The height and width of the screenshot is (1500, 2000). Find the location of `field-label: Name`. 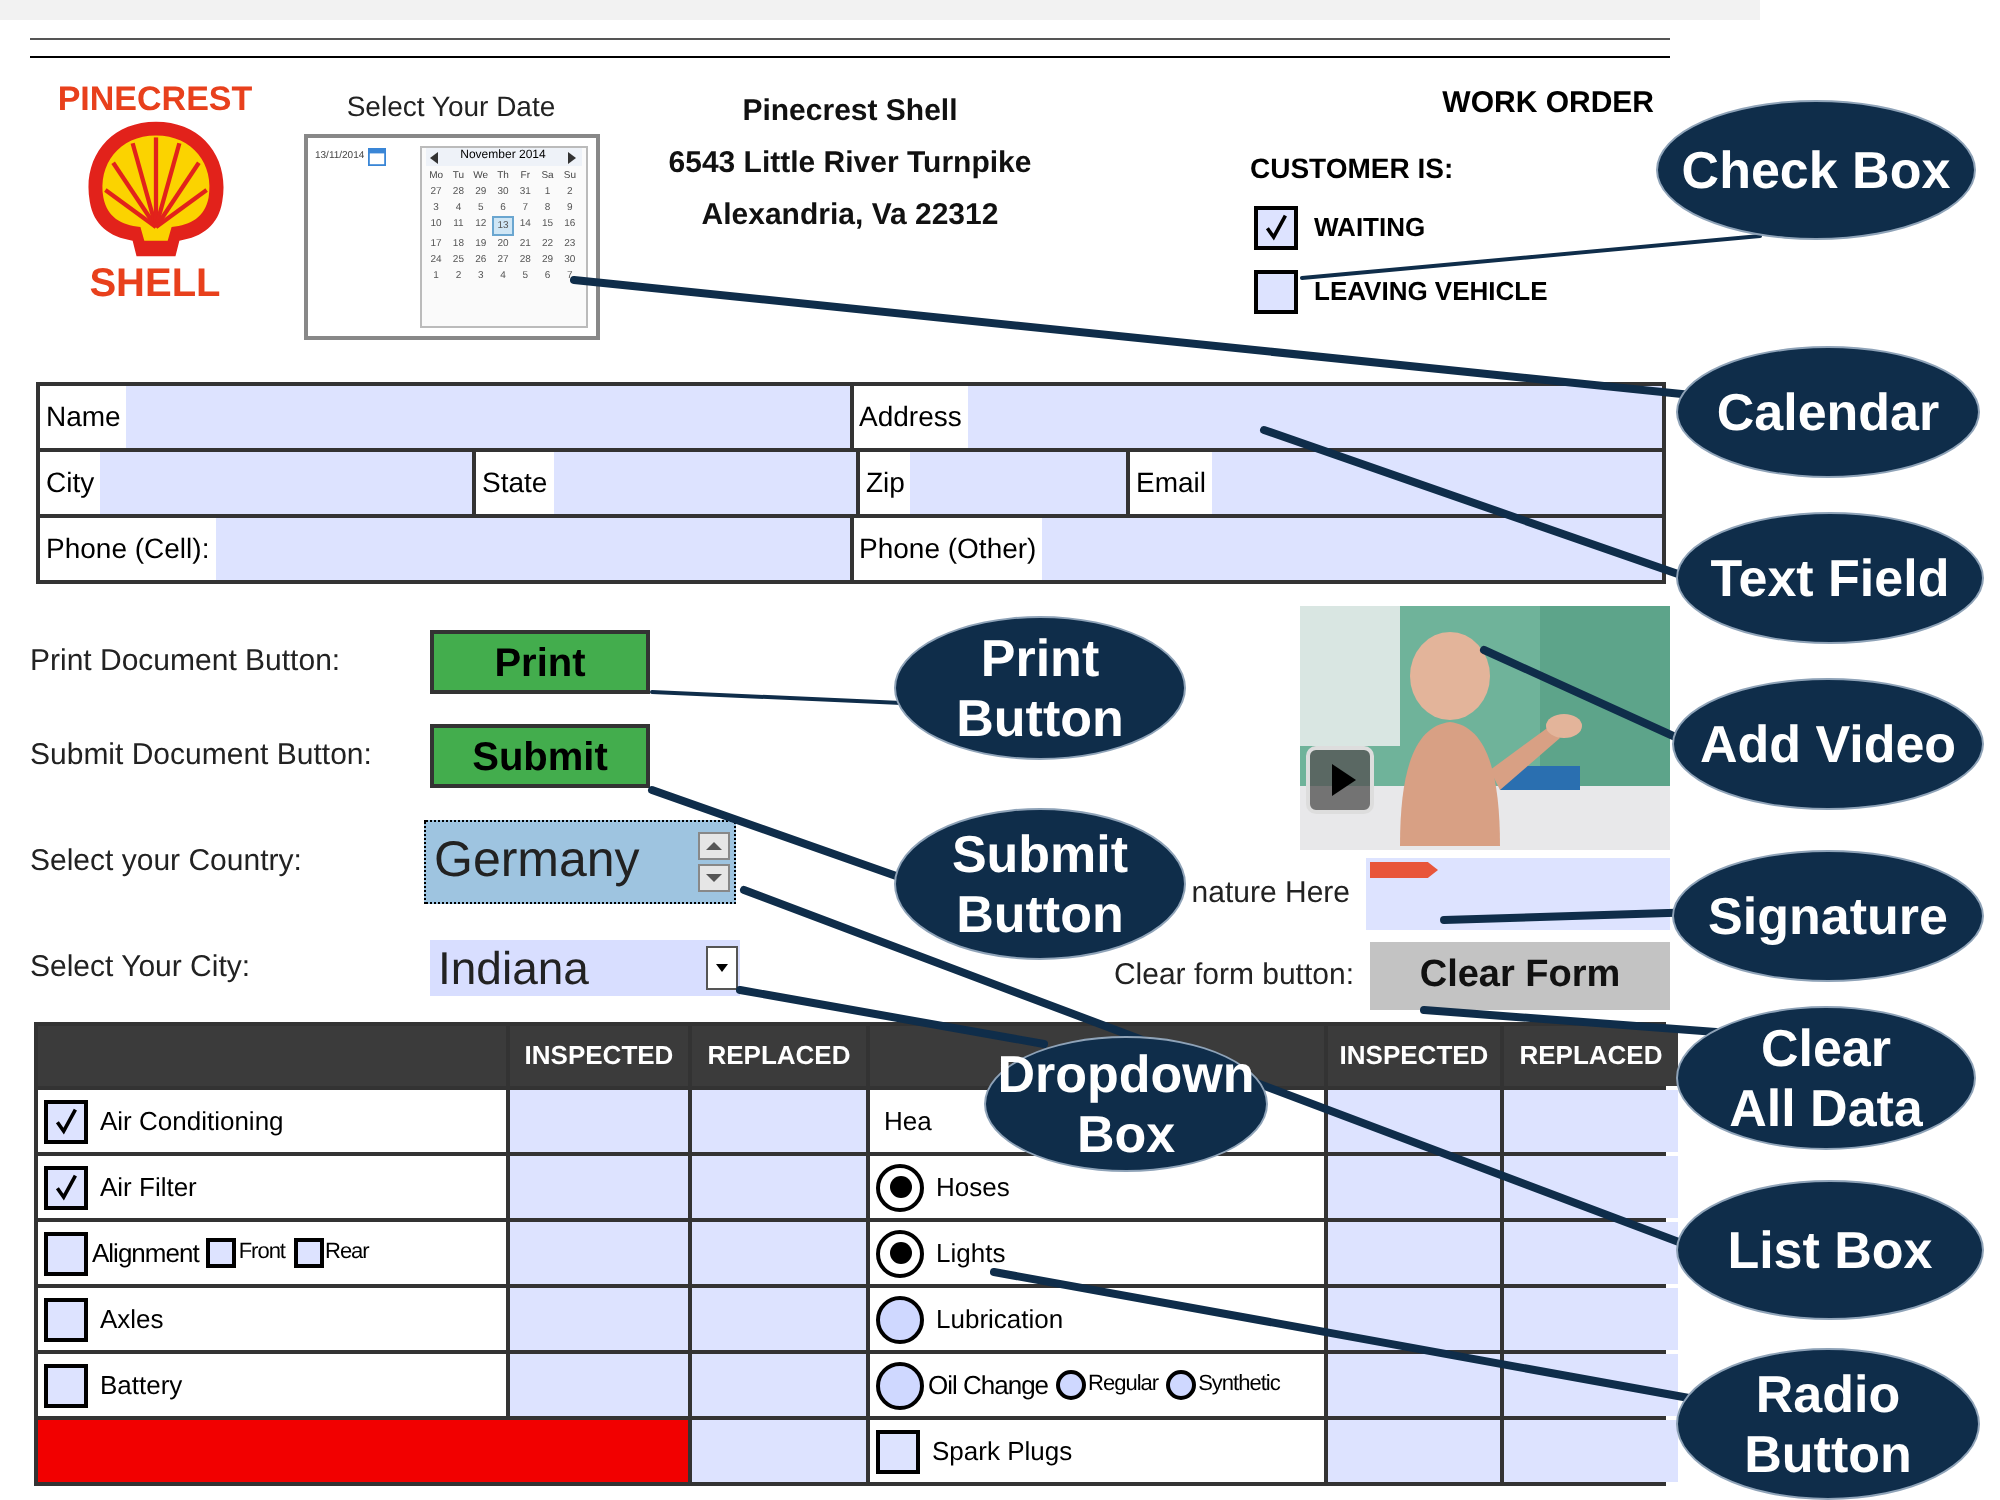

field-label: Name is located at coordinates (83, 417).